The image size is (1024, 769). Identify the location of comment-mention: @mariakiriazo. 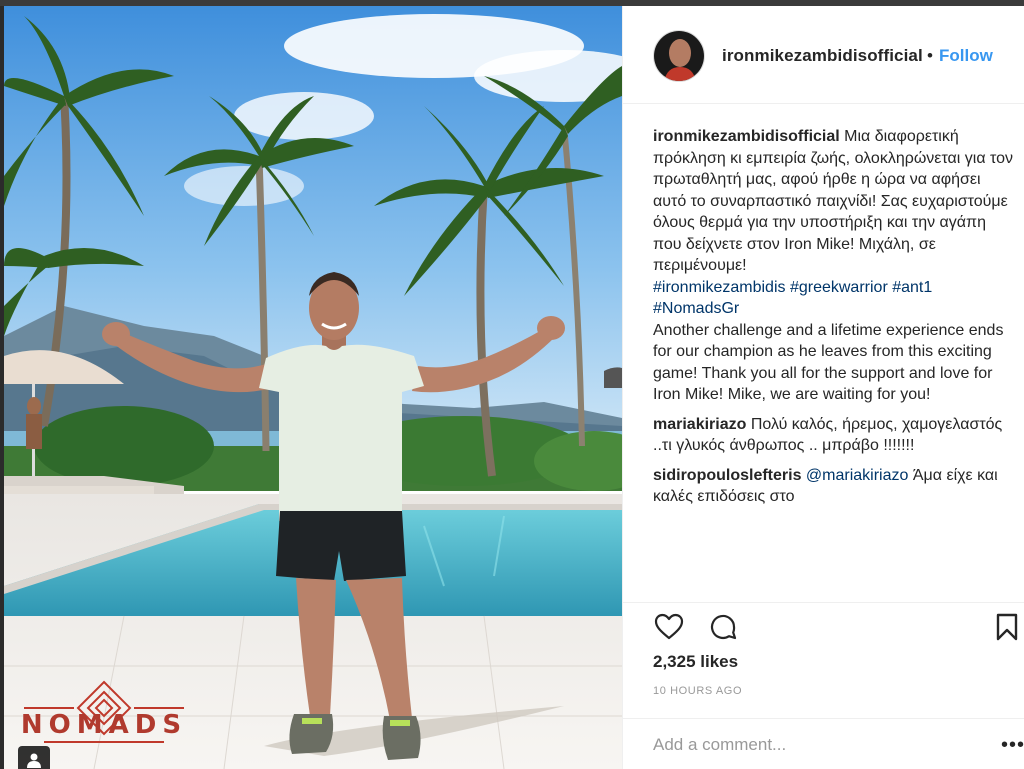
(857, 475).